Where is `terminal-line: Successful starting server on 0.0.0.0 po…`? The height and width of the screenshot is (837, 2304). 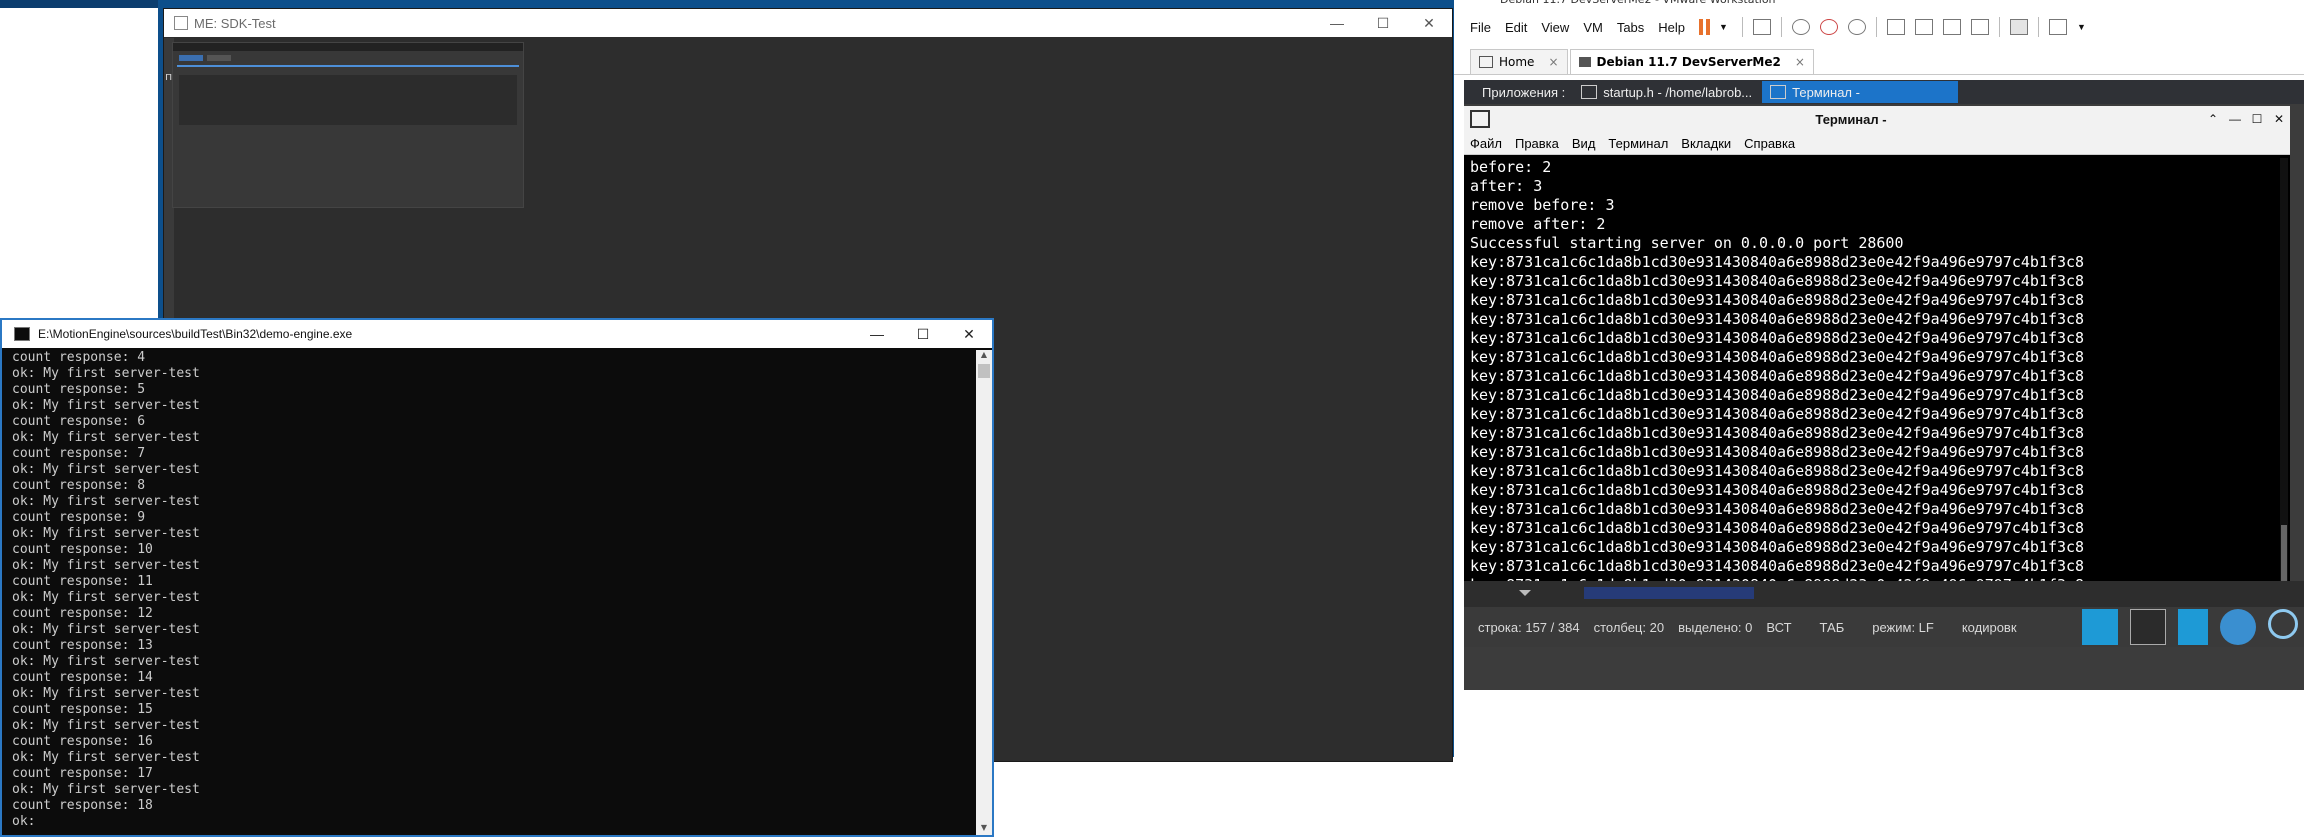 terminal-line: Successful starting server on 0.0.0.0 po… is located at coordinates (1687, 243).